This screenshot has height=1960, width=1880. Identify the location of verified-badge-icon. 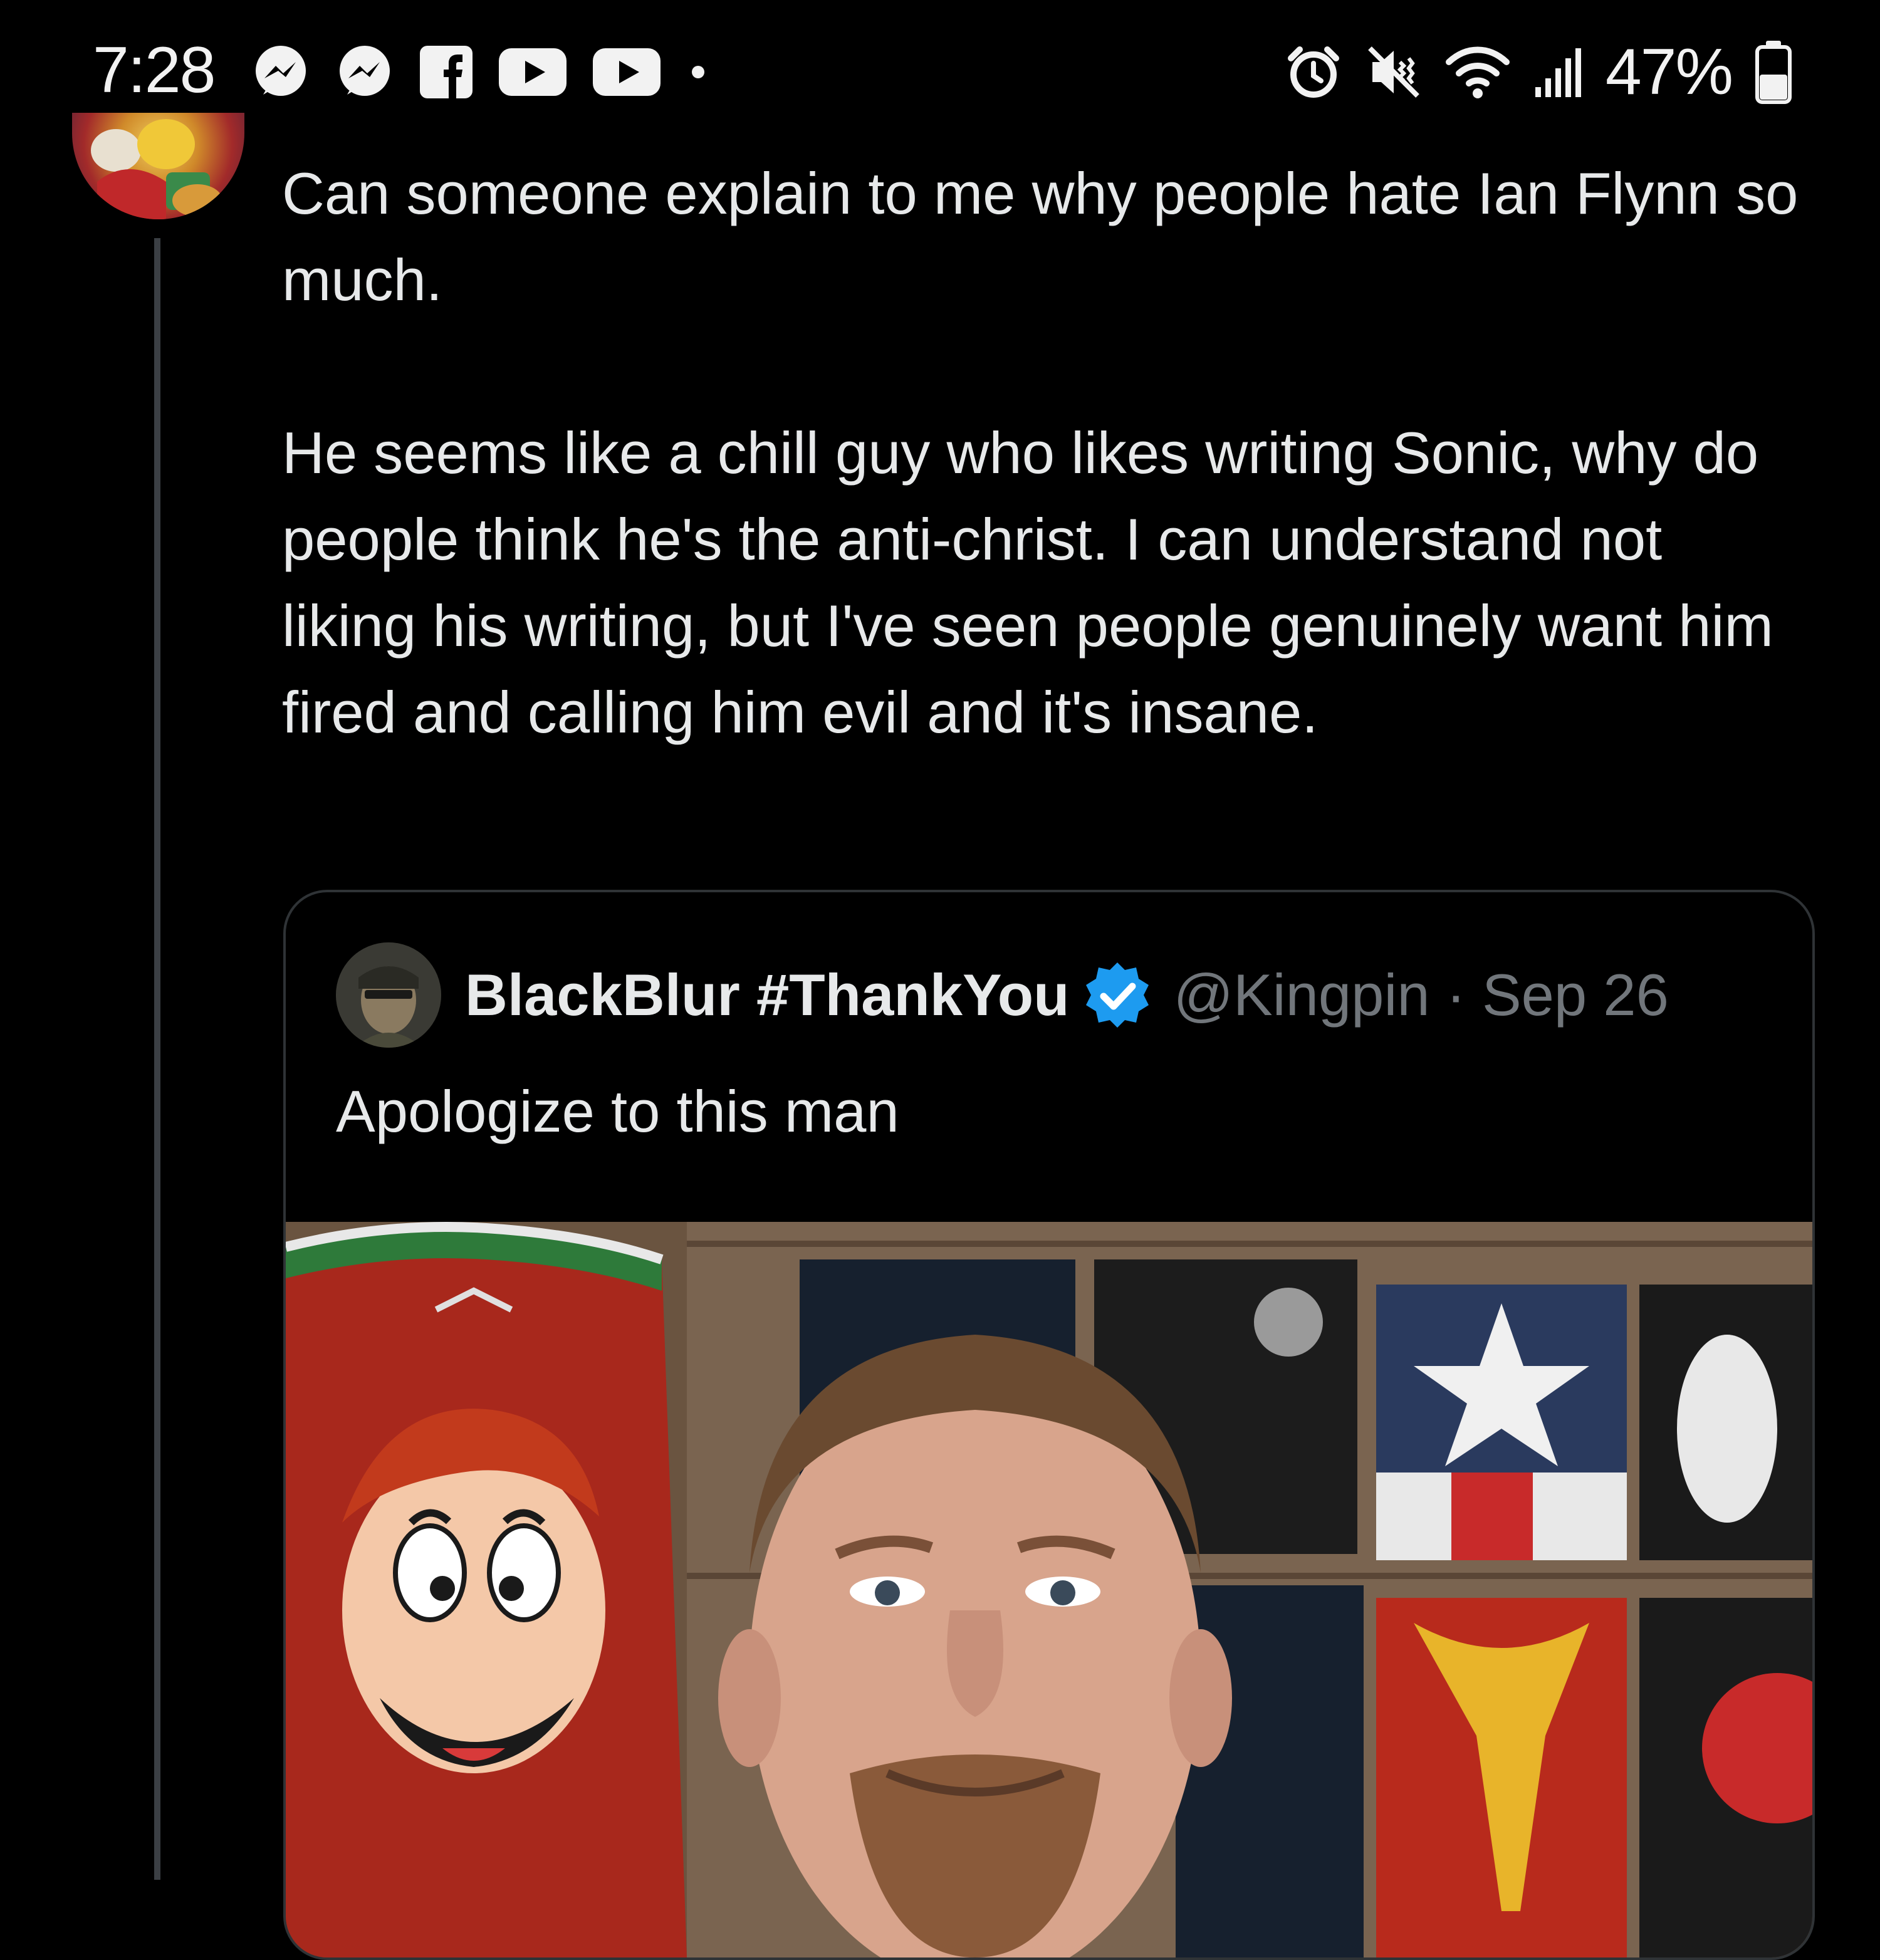
(1117, 995).